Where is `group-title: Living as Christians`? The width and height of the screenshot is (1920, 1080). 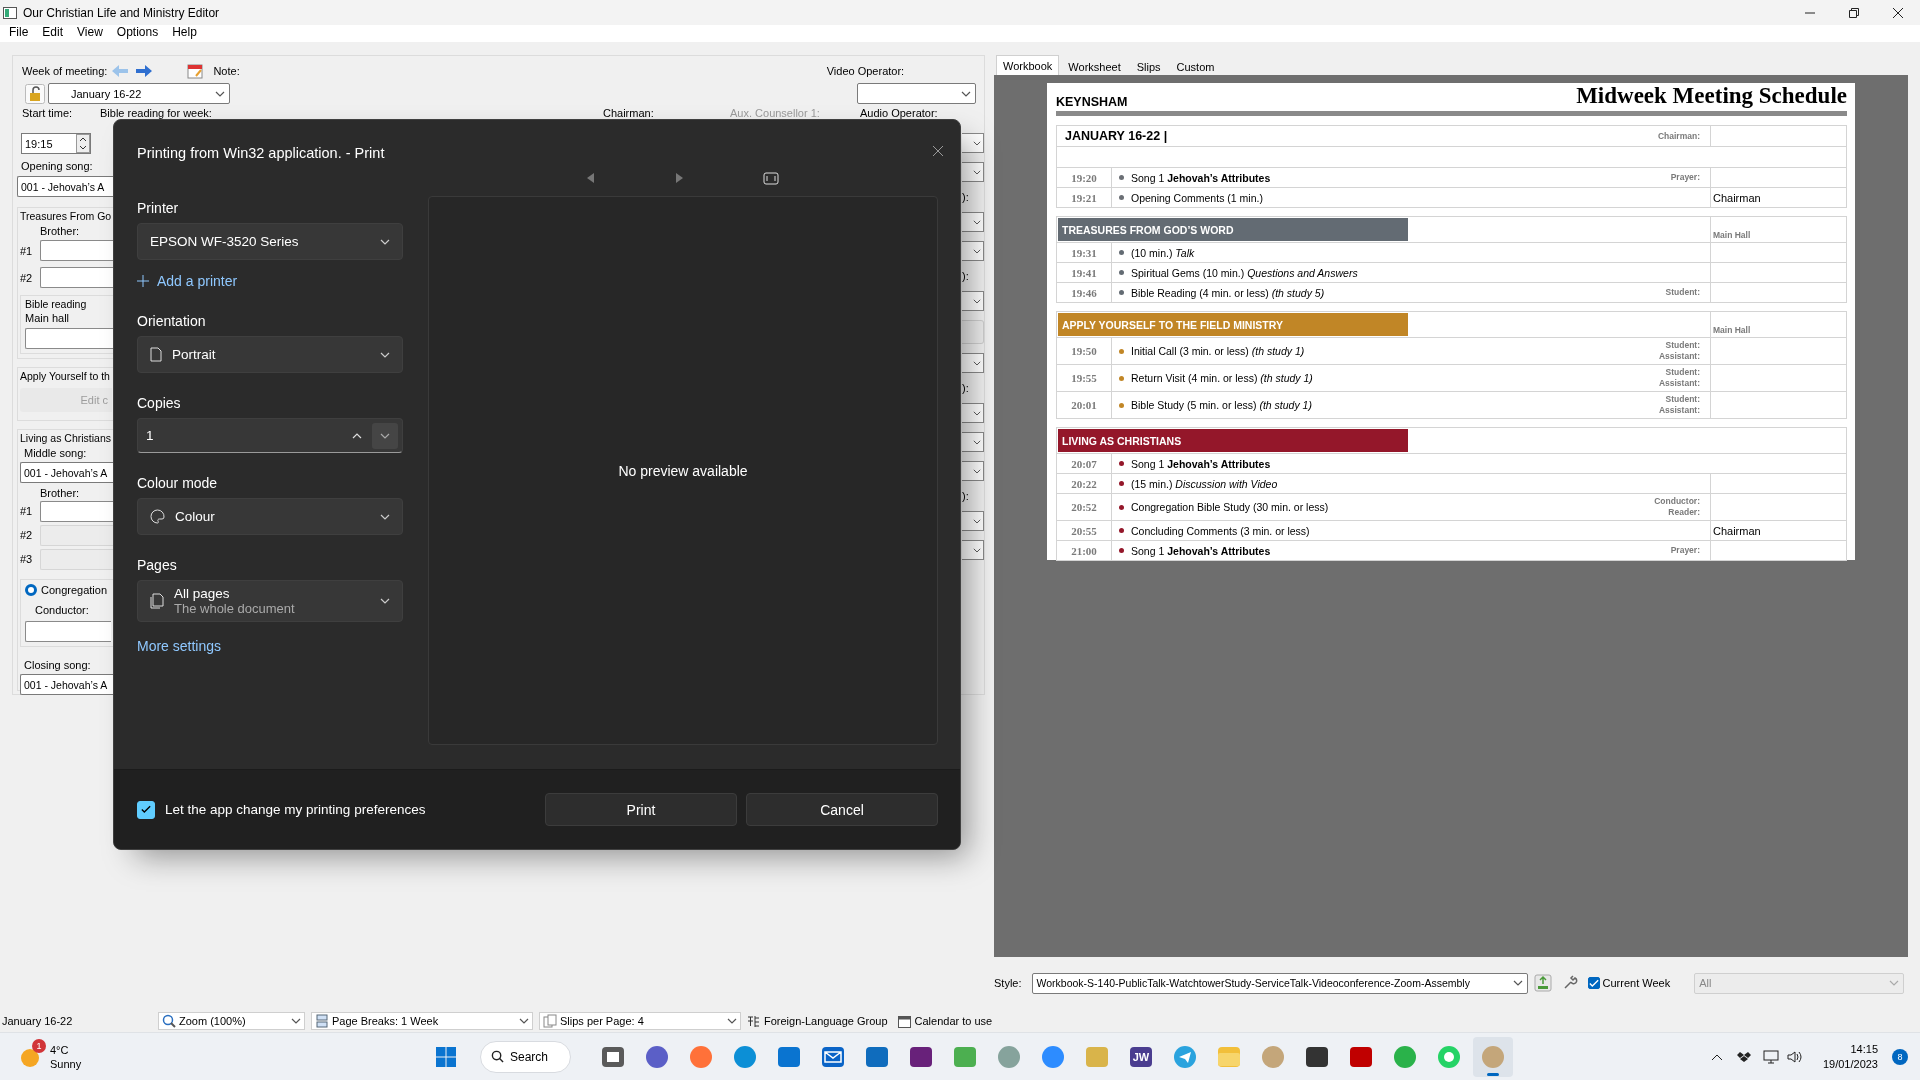
group-title: Living as Christians is located at coordinates (66, 438).